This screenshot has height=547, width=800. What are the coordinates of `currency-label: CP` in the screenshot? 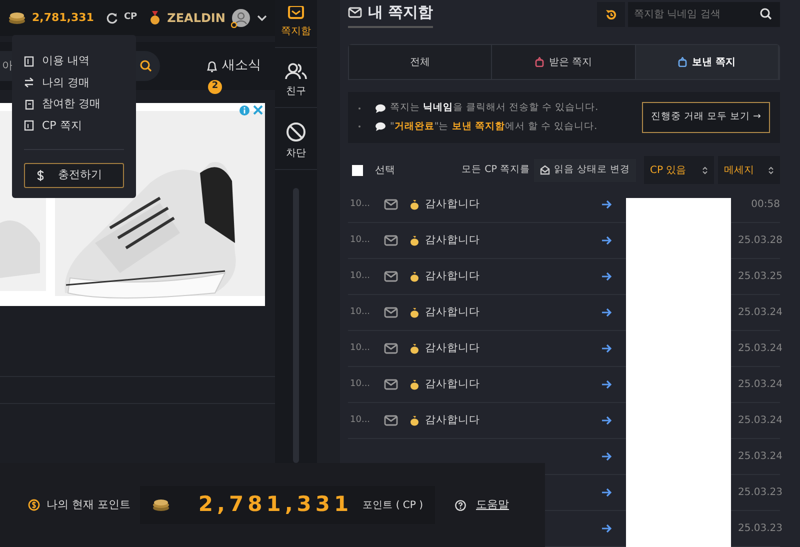 It's located at (131, 17).